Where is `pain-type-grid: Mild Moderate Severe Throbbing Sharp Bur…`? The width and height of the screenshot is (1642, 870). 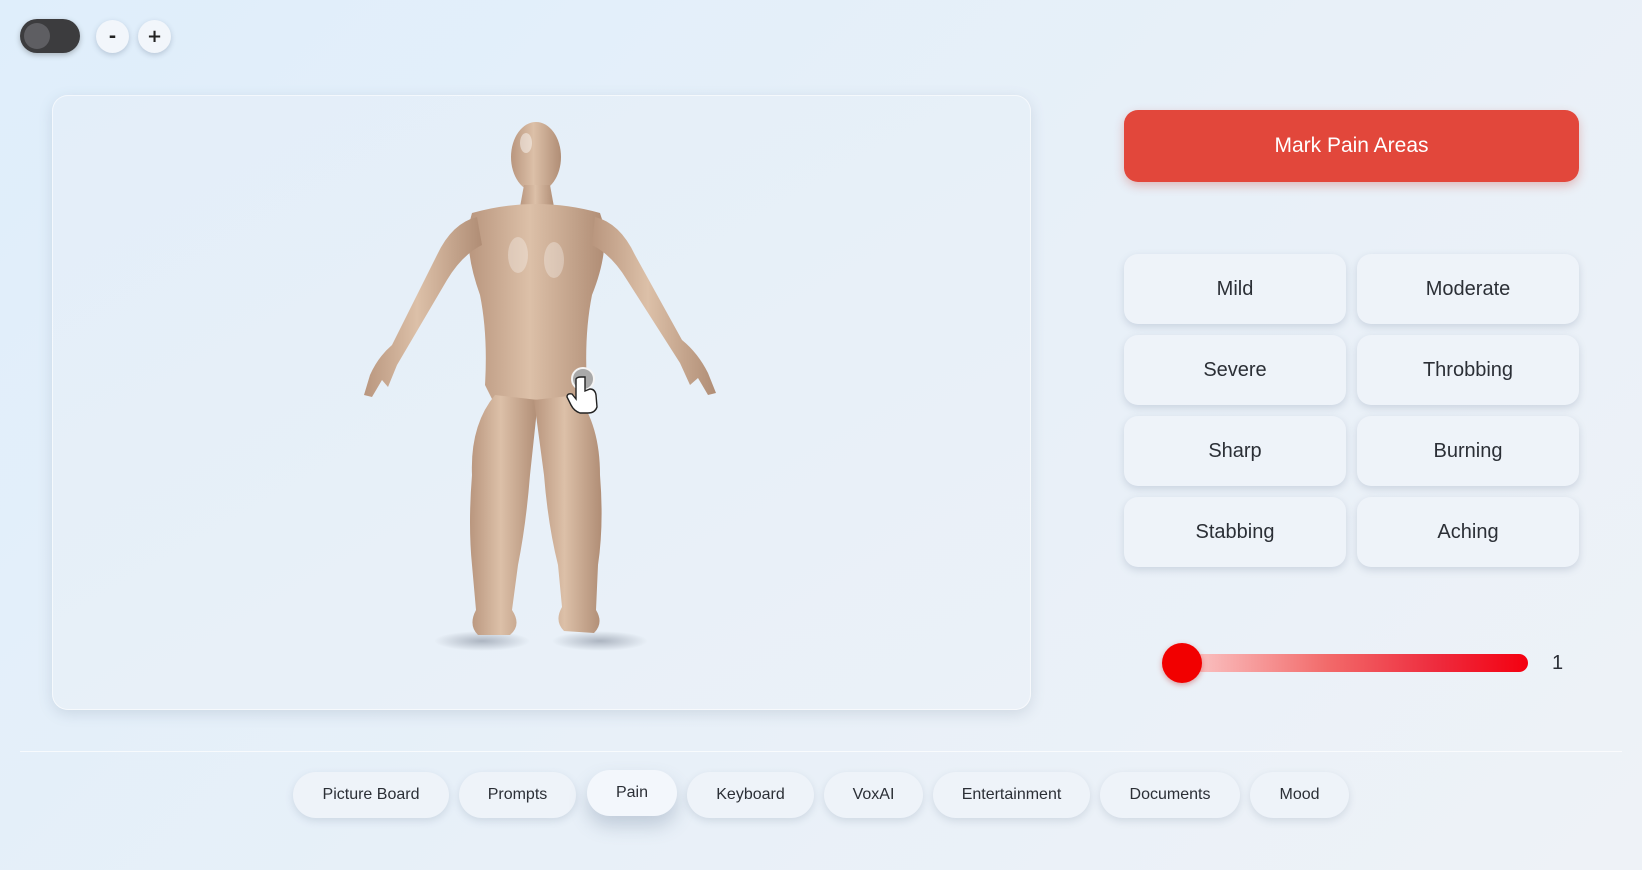
pain-type-grid: Mild Moderate Severe Throbbing Sharp Bur… is located at coordinates (1351, 410).